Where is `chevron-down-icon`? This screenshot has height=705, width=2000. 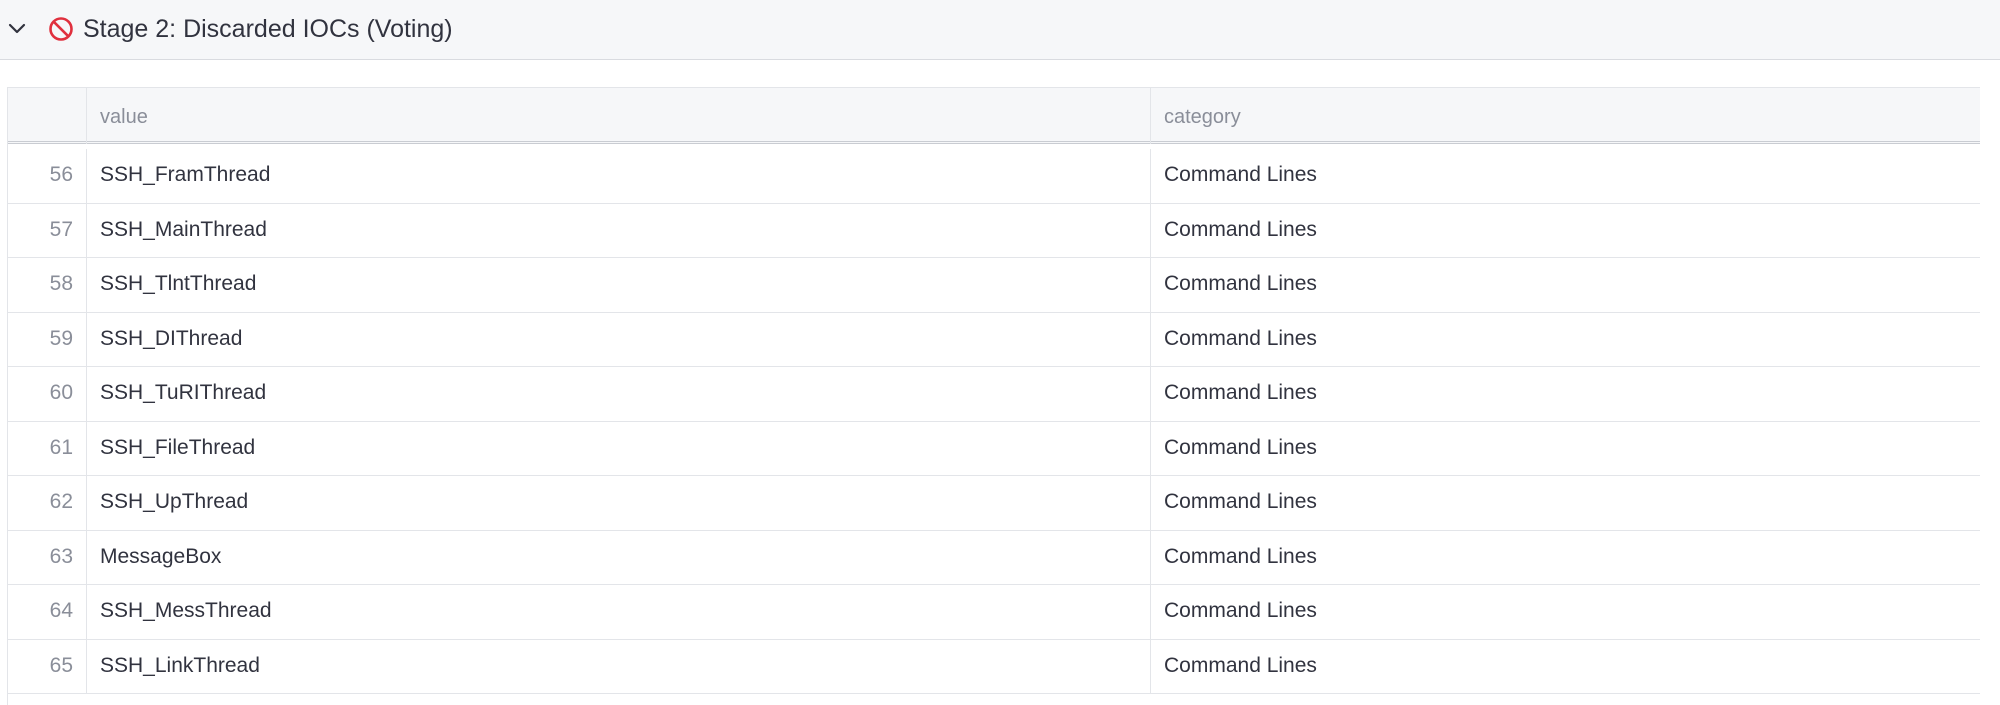 chevron-down-icon is located at coordinates (17, 28).